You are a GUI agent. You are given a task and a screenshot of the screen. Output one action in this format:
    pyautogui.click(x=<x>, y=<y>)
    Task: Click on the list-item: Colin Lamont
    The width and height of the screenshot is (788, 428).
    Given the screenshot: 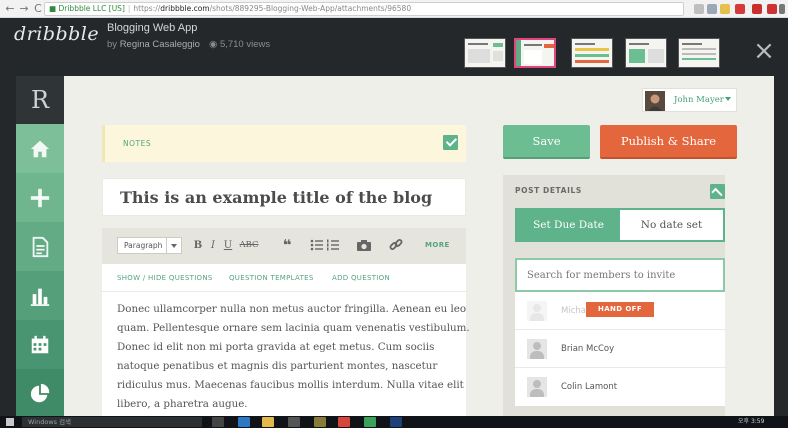 What is the action you would take?
    pyautogui.click(x=620, y=387)
    